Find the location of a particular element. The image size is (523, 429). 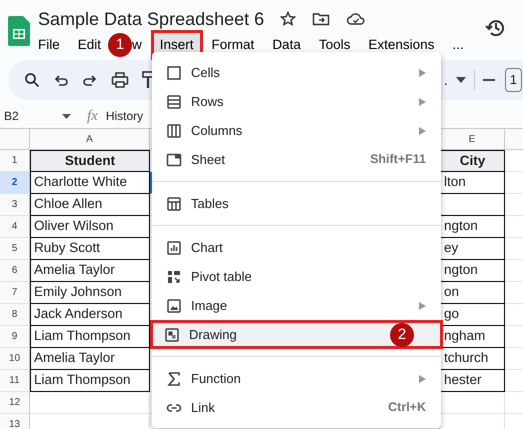

table-cell: Ruby Scott is located at coordinates (90, 249).